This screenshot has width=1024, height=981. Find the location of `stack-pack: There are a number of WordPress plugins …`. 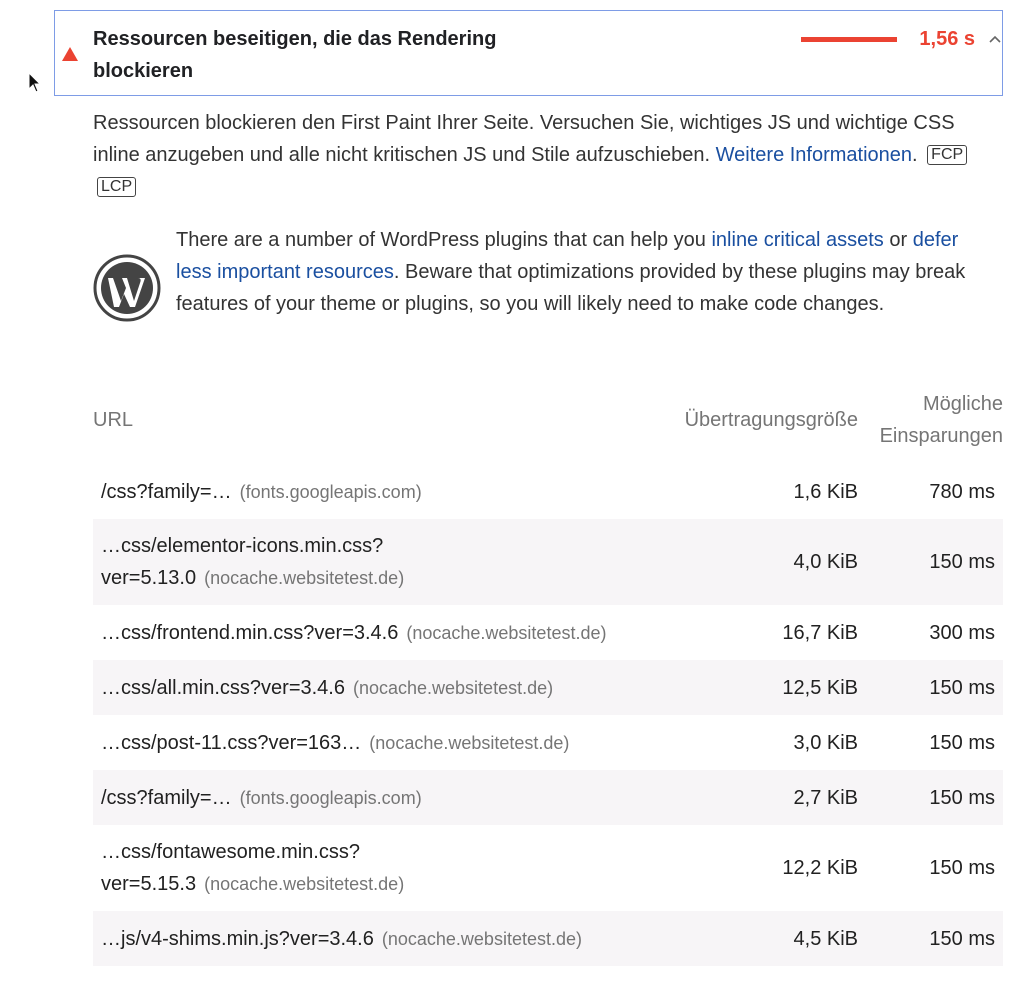

stack-pack: There are a number of WordPress plugins … is located at coordinates (548, 289).